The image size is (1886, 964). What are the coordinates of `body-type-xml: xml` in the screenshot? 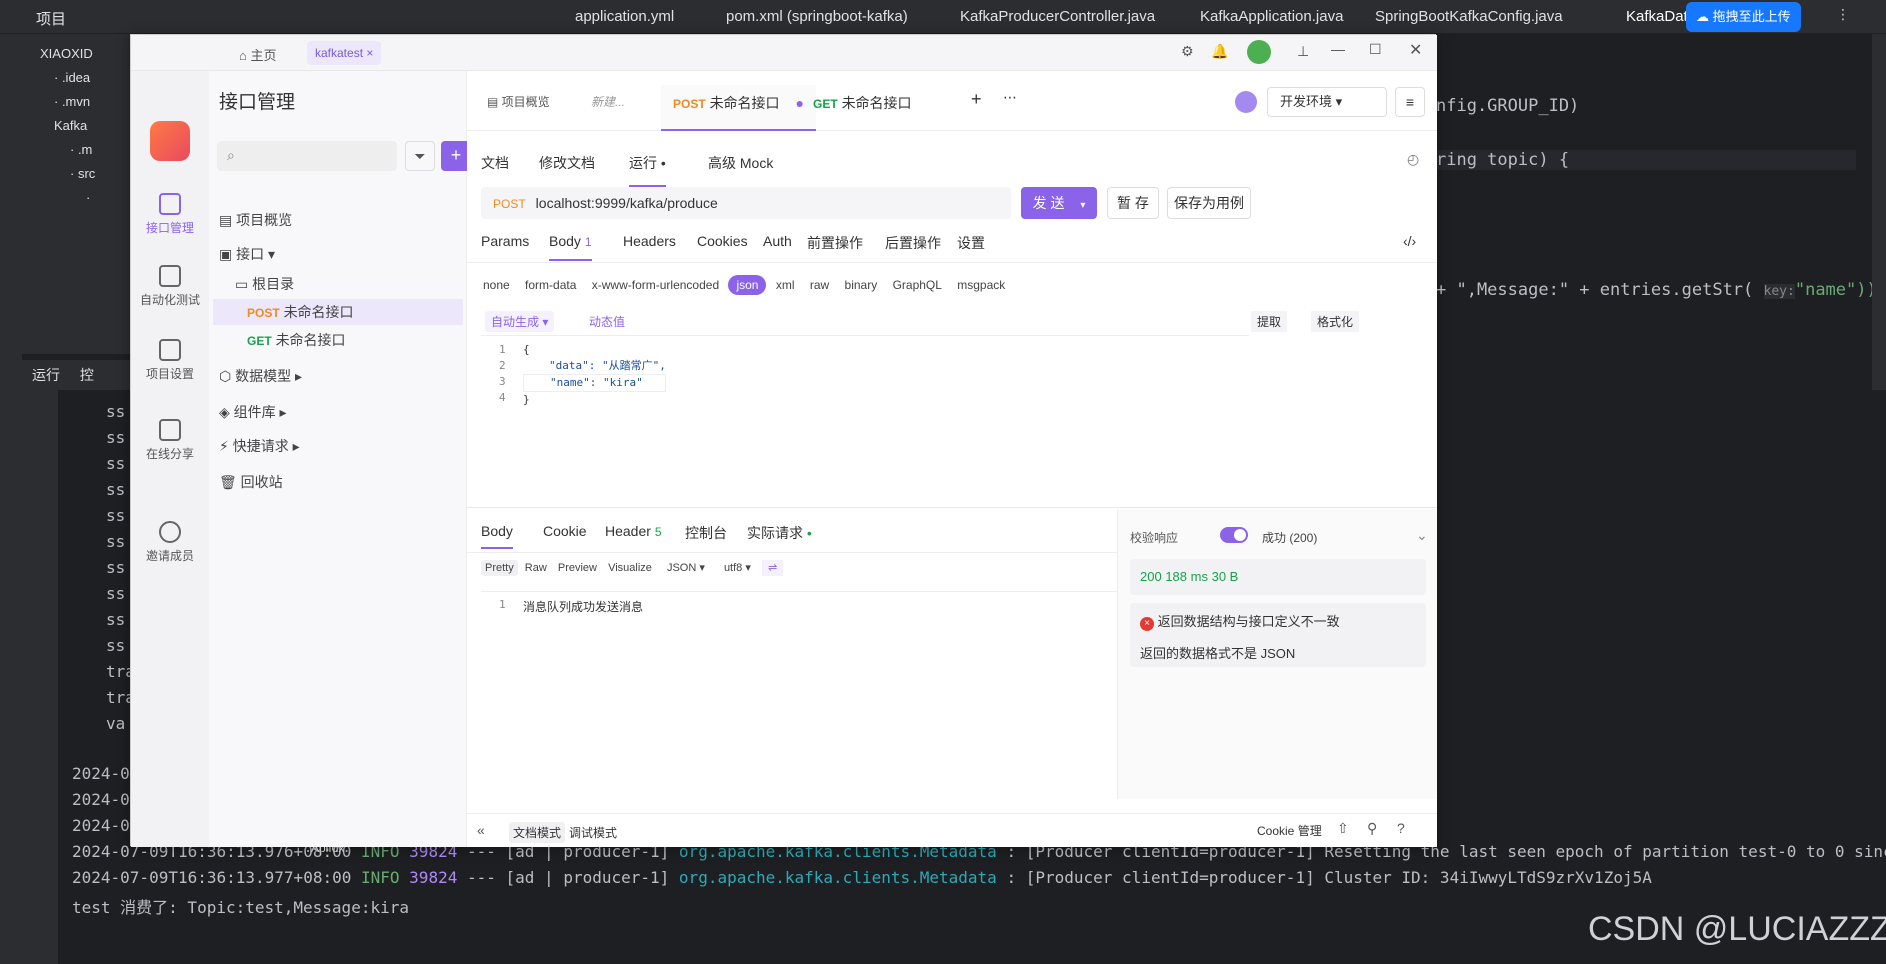 It's located at (785, 285).